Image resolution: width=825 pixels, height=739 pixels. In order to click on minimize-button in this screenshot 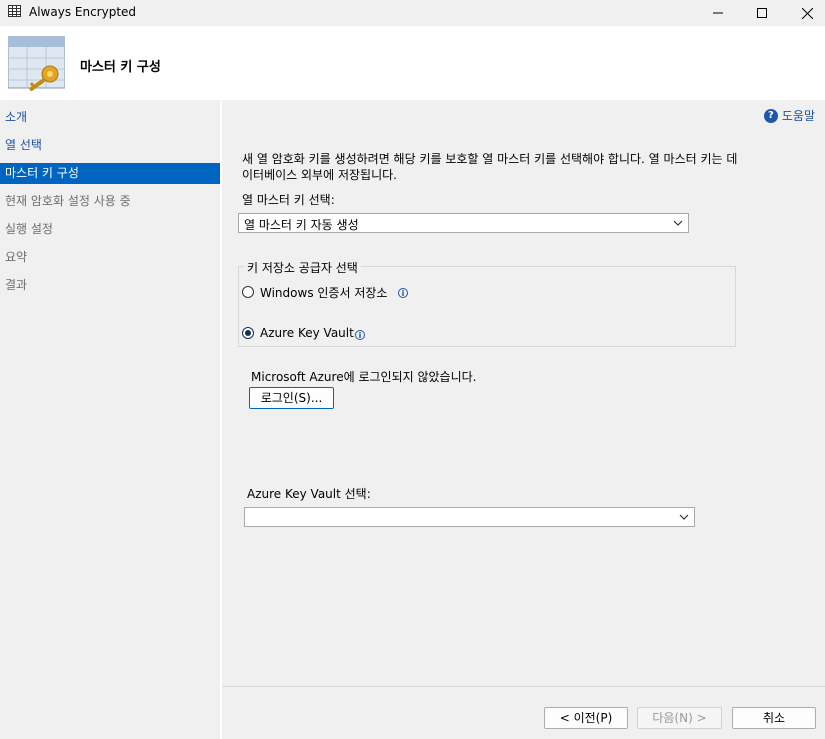, I will do `click(718, 13)`.